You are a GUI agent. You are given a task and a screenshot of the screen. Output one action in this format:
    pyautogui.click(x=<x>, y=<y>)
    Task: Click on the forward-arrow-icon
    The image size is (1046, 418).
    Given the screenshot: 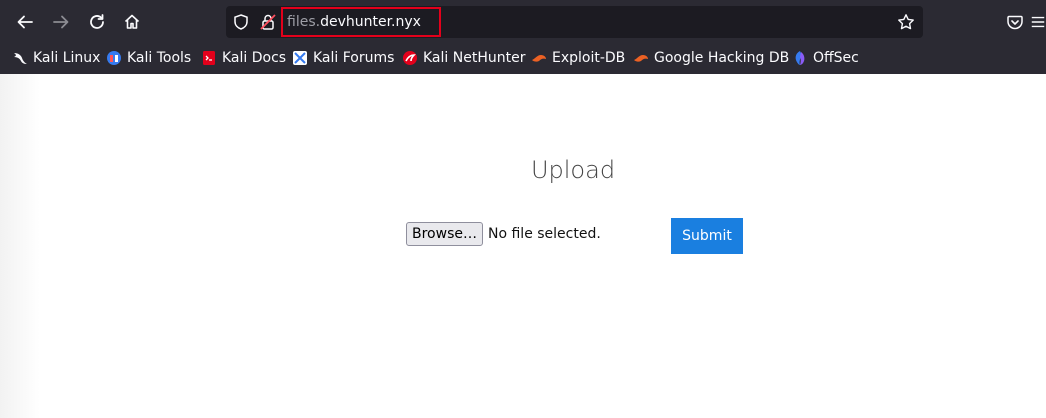 What is the action you would take?
    pyautogui.click(x=61, y=22)
    